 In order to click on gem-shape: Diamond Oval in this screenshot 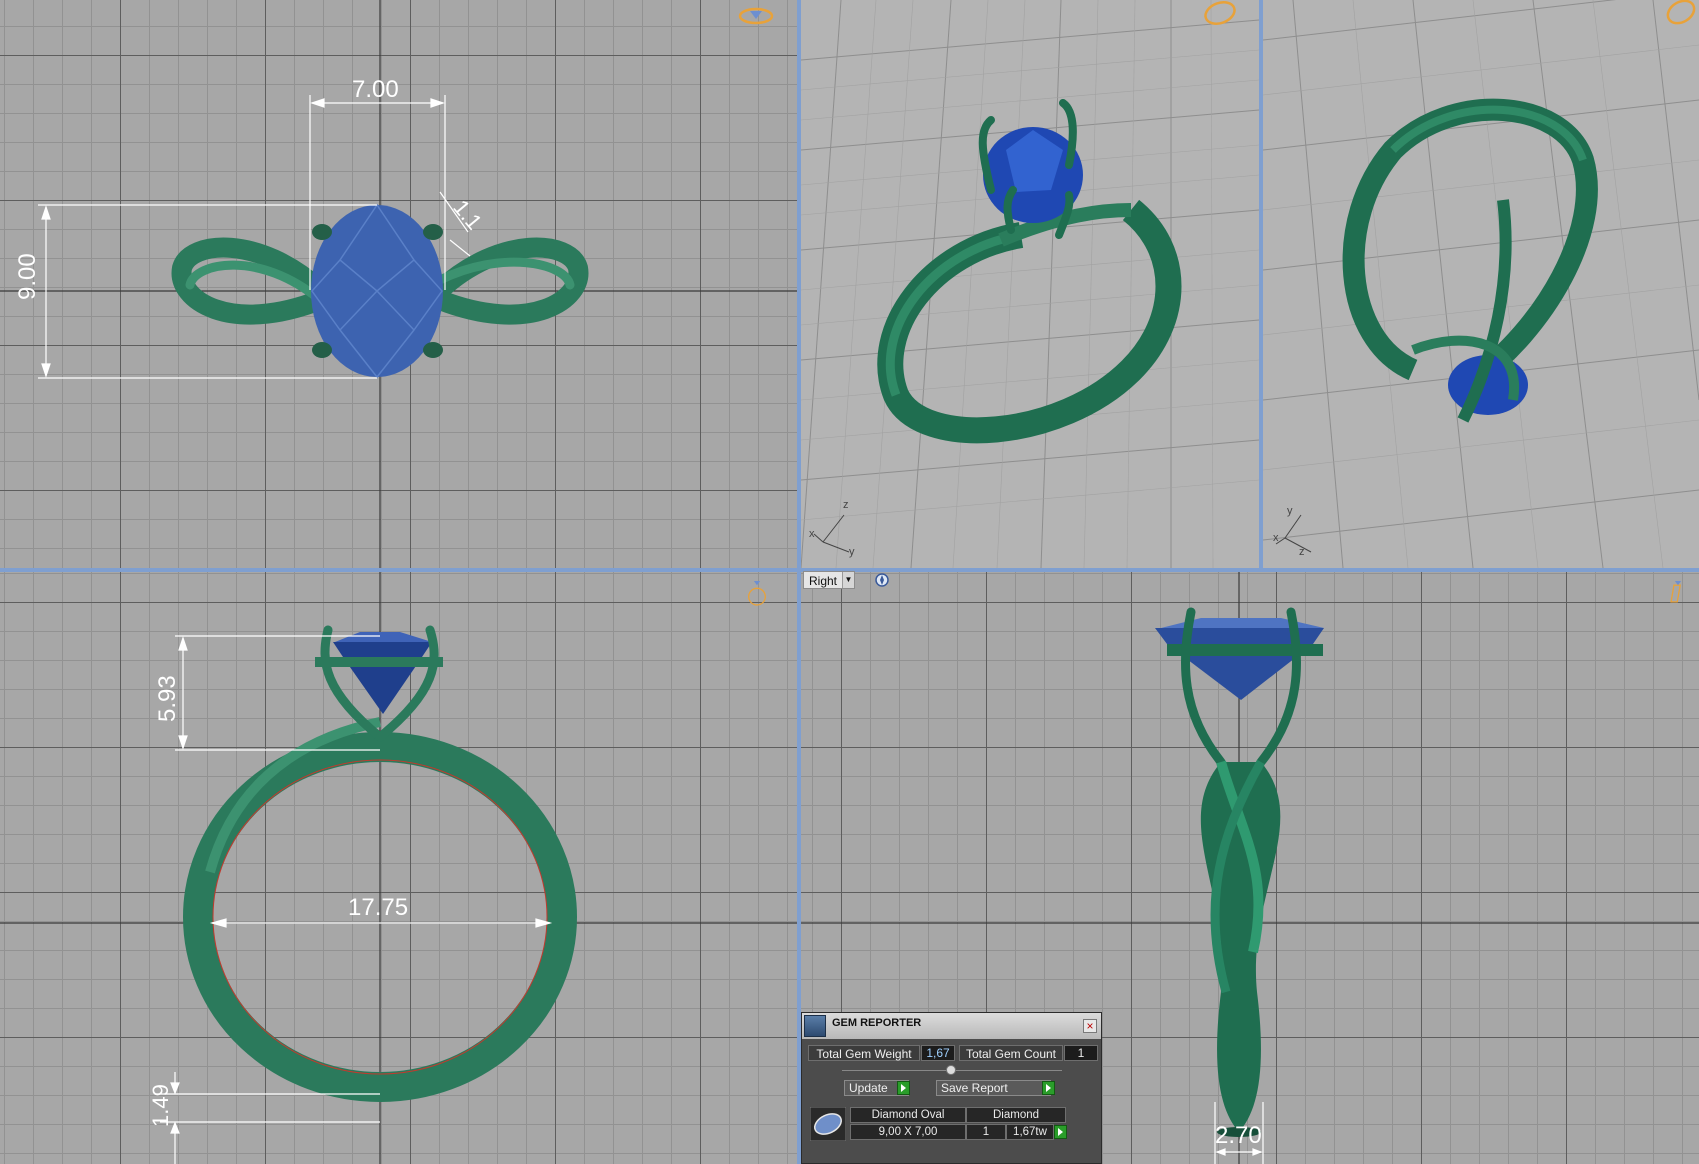, I will do `click(908, 1115)`.